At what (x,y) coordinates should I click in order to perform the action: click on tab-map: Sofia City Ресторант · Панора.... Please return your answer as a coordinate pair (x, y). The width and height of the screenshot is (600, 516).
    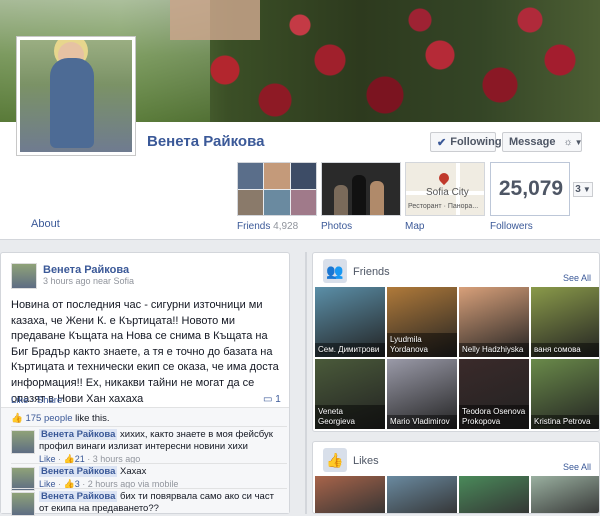
    Looking at the image, I should click on (445, 189).